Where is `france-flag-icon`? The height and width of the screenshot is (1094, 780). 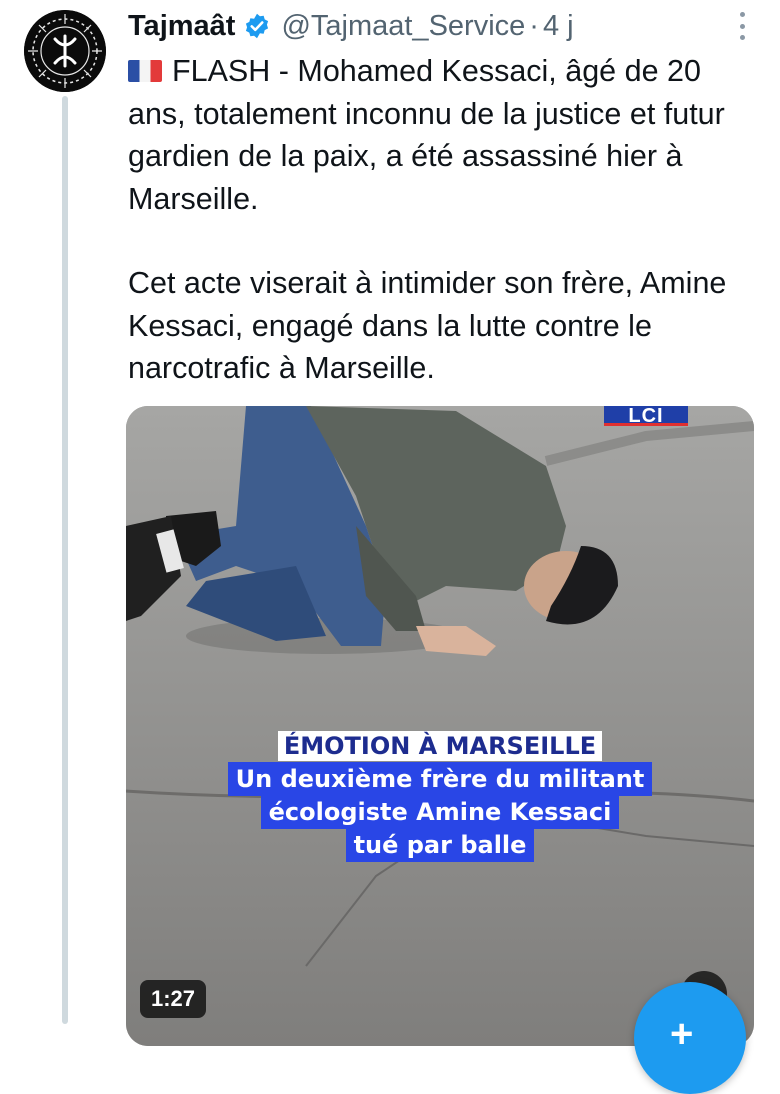 france-flag-icon is located at coordinates (145, 71).